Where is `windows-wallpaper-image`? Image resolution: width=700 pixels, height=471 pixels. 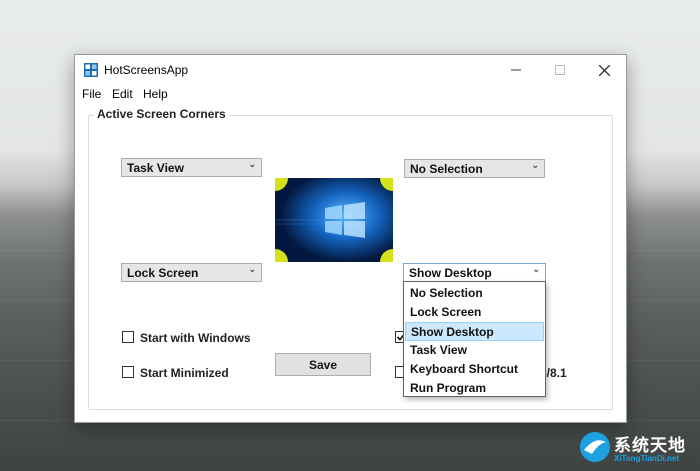
windows-wallpaper-image is located at coordinates (334, 220).